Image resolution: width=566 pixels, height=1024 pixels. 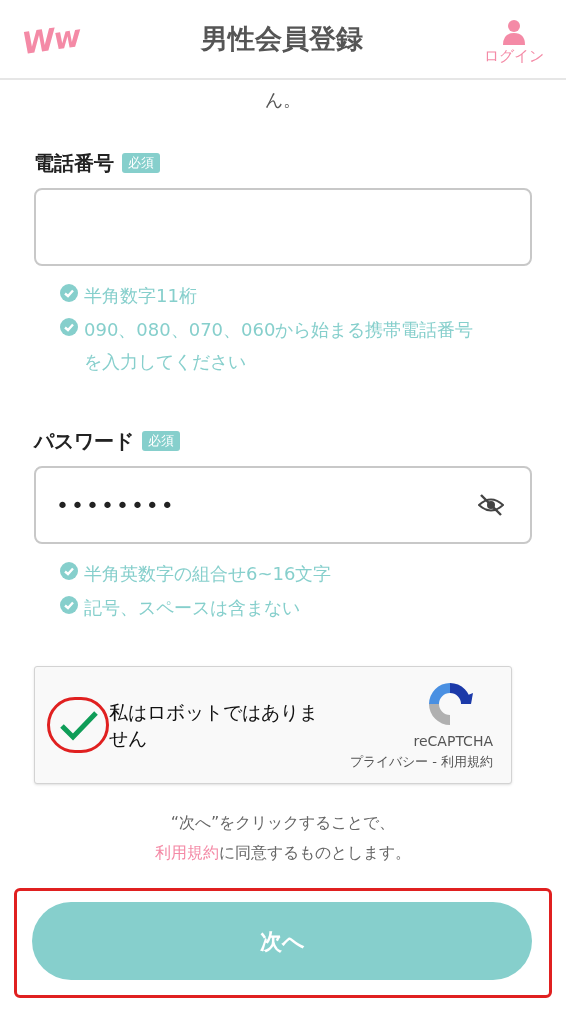 What do you see at coordinates (281, 38) in the screenshot?
I see `page-title: 男性会員登録` at bounding box center [281, 38].